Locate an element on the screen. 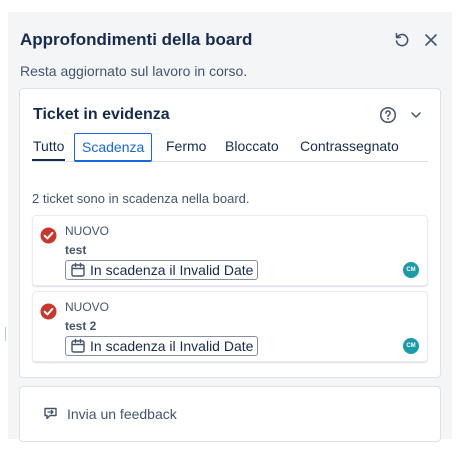  help-icon is located at coordinates (388, 115).